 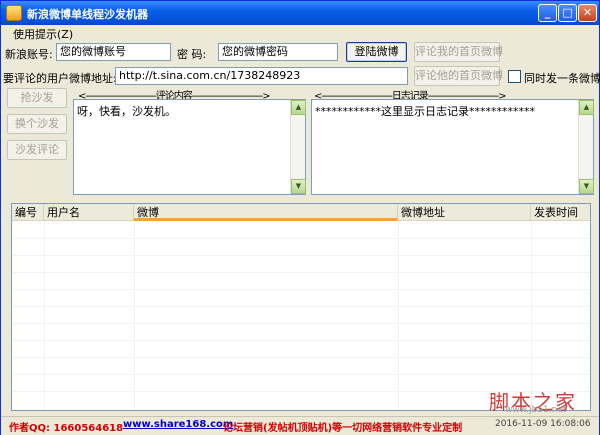 I want to click on status-datetime: 2016-11-09 16:08:06, so click(x=543, y=424).